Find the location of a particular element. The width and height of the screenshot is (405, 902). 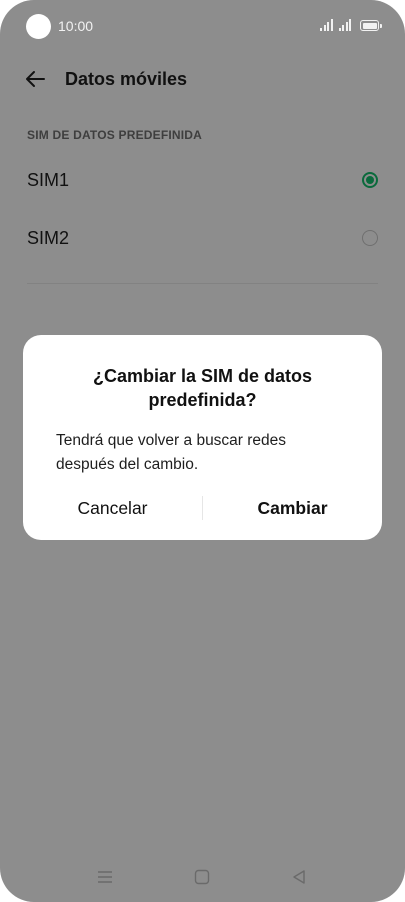

sim2-label: SIM2 is located at coordinates (48, 238).